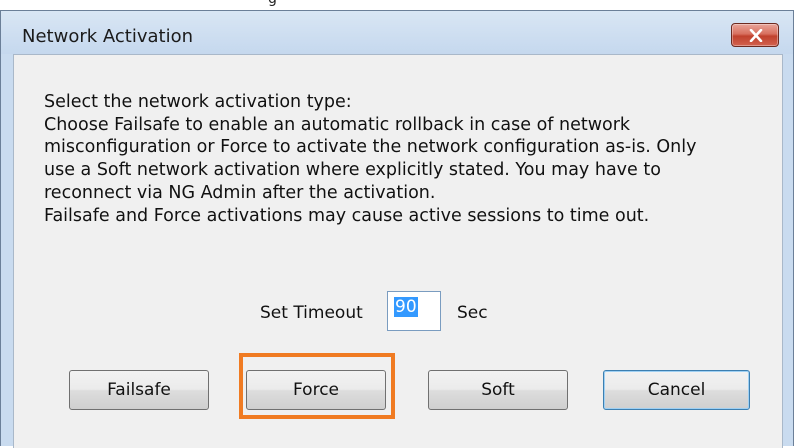  I want to click on title-bar: Network Activation, so click(397, 32).